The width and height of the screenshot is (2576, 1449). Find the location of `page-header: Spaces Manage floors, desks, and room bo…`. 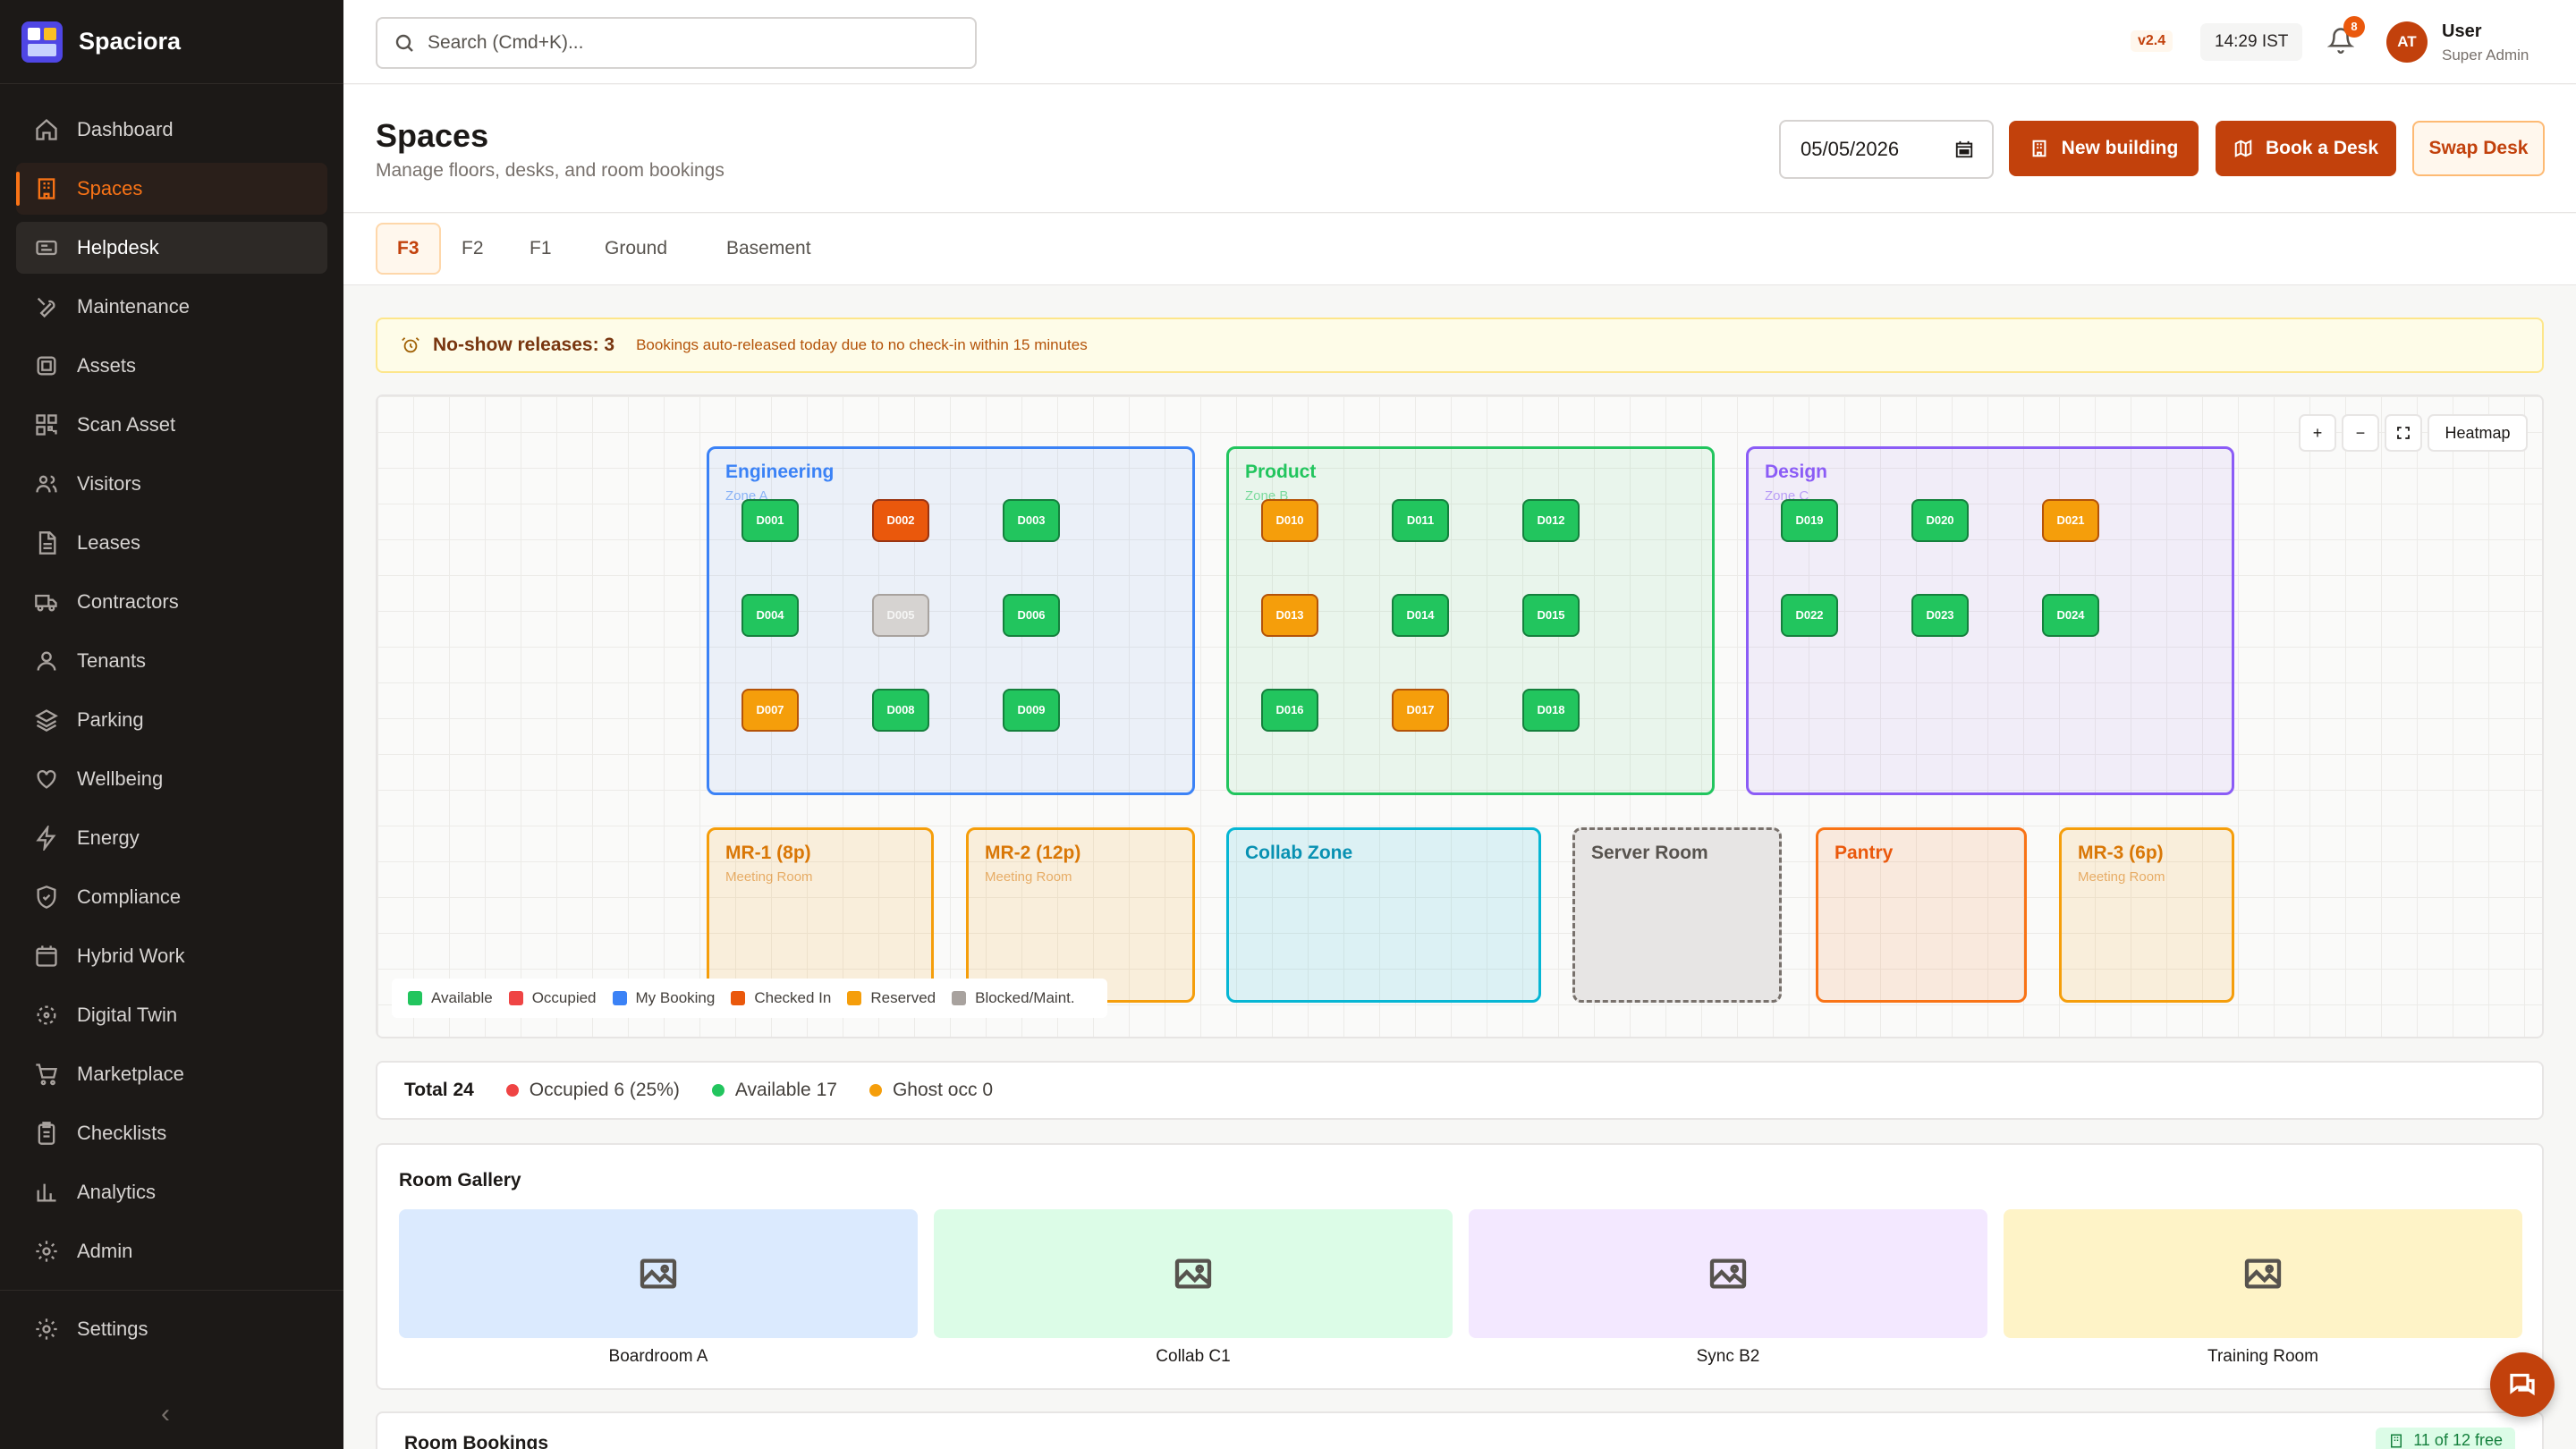

page-header: Spaces Manage floors, desks, and room bo… is located at coordinates (1459, 149).